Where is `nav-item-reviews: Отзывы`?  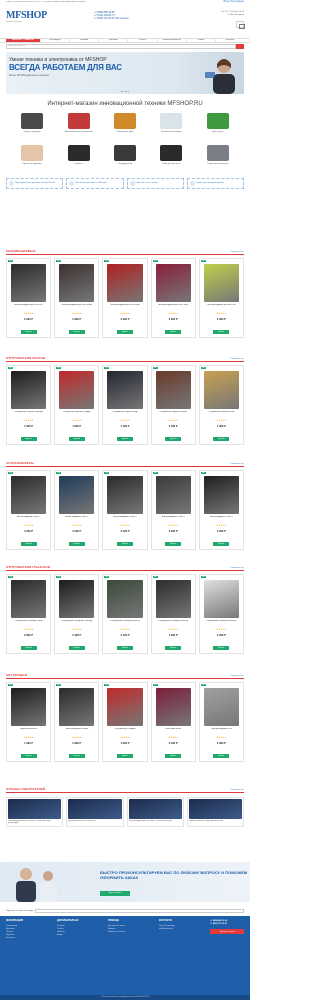 nav-item-reviews: Отзывы is located at coordinates (200, 40).